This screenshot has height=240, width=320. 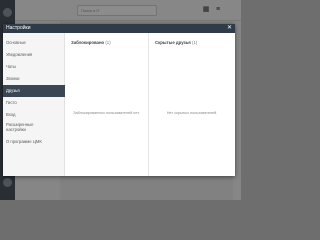 What do you see at coordinates (34, 55) in the screenshot?
I see `nav-item-notifications: Уведомления` at bounding box center [34, 55].